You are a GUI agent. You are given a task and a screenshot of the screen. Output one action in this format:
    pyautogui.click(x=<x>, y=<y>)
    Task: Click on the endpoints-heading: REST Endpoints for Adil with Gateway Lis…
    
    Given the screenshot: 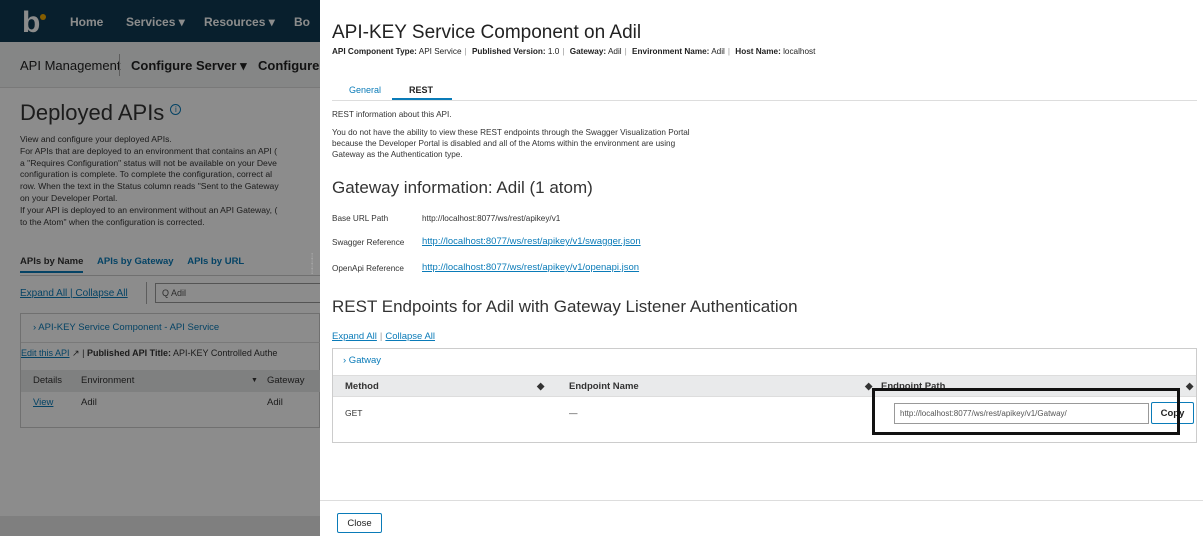 What is the action you would take?
    pyautogui.click(x=565, y=306)
    